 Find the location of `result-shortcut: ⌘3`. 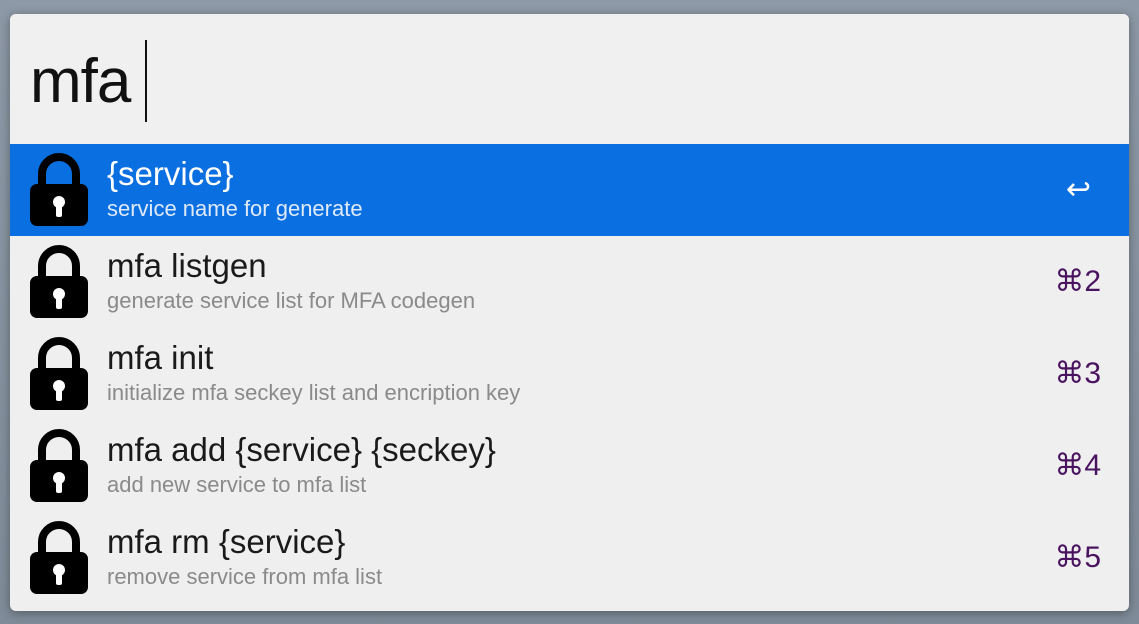

result-shortcut: ⌘3 is located at coordinates (1077, 373).